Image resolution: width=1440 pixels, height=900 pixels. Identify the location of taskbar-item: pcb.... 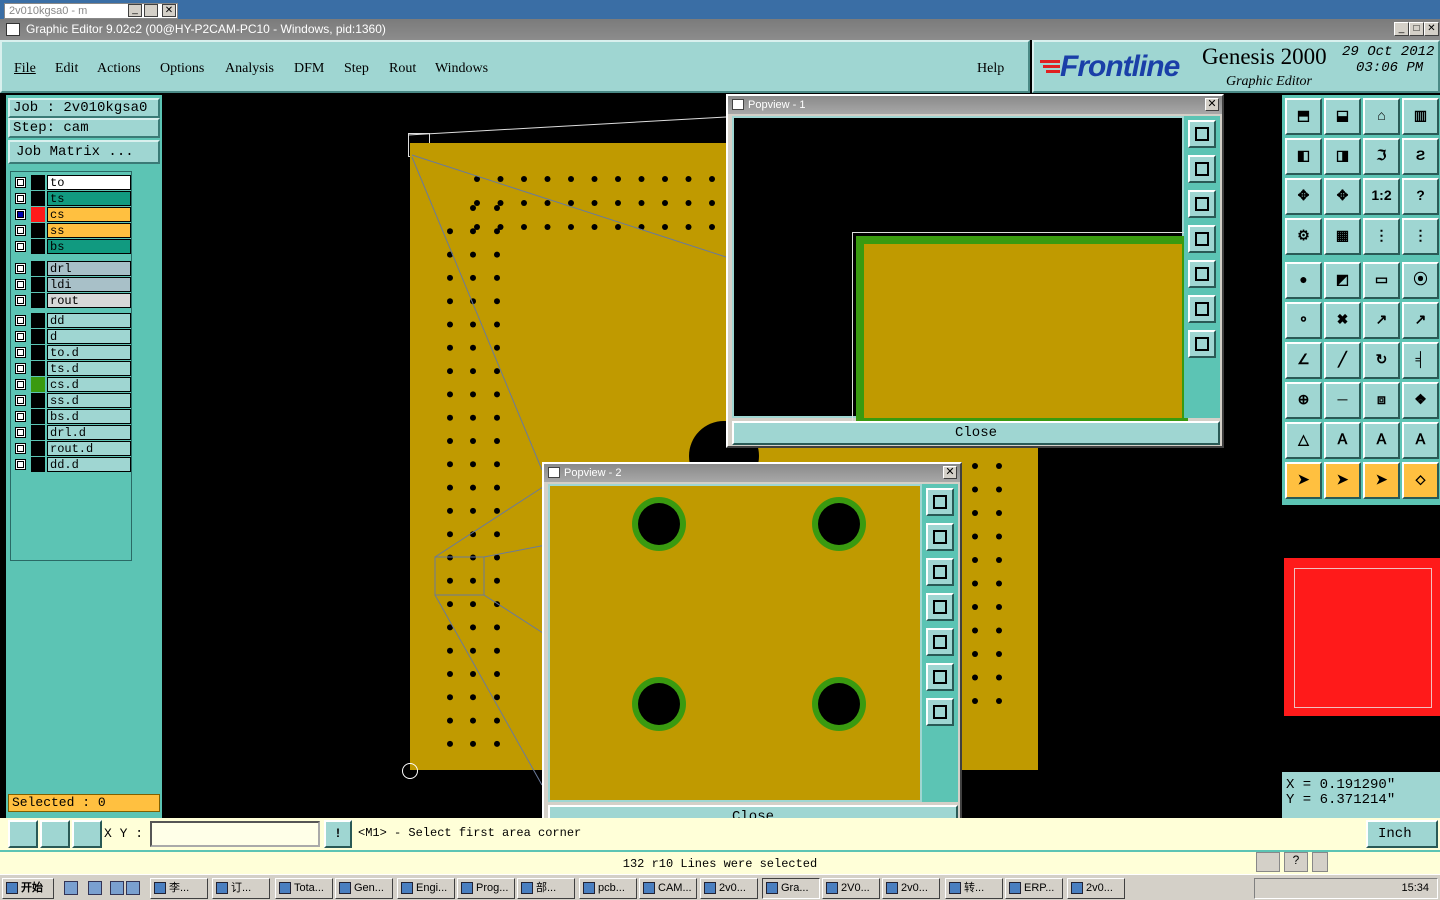
(608, 888).